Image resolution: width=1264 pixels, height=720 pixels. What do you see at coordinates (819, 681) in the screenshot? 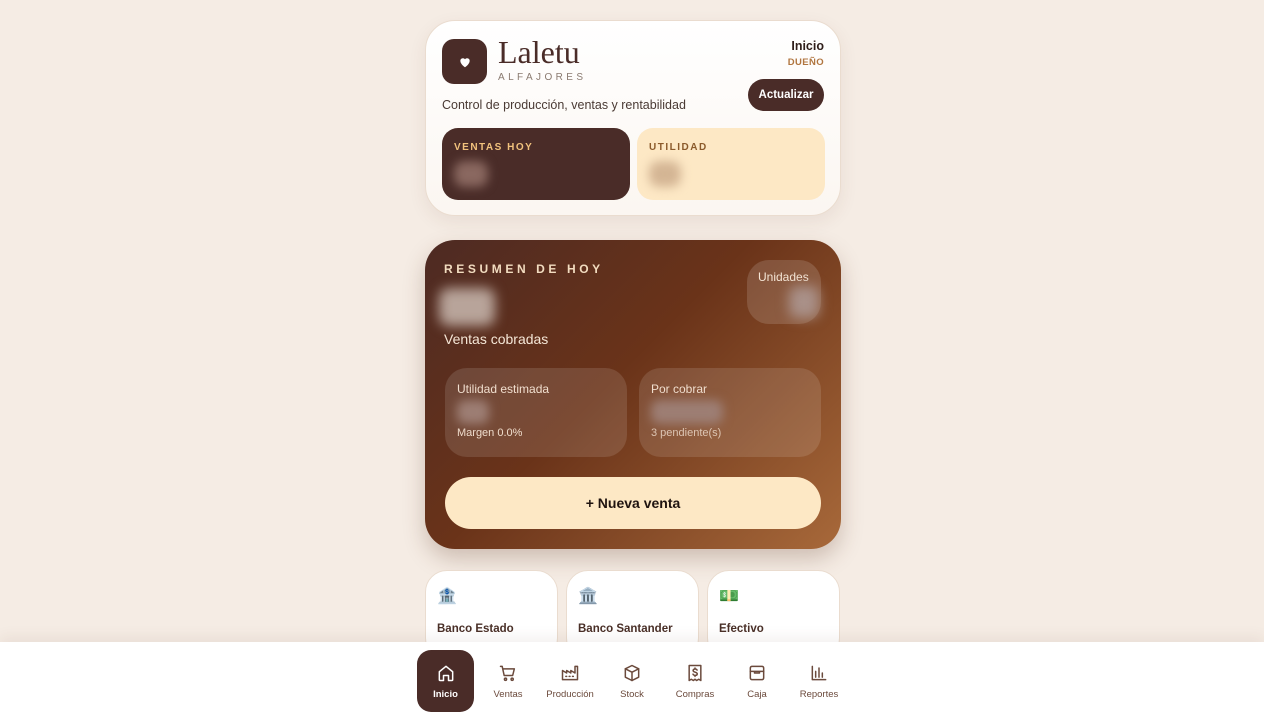
I see `nav-item-reportes: Reportes` at bounding box center [819, 681].